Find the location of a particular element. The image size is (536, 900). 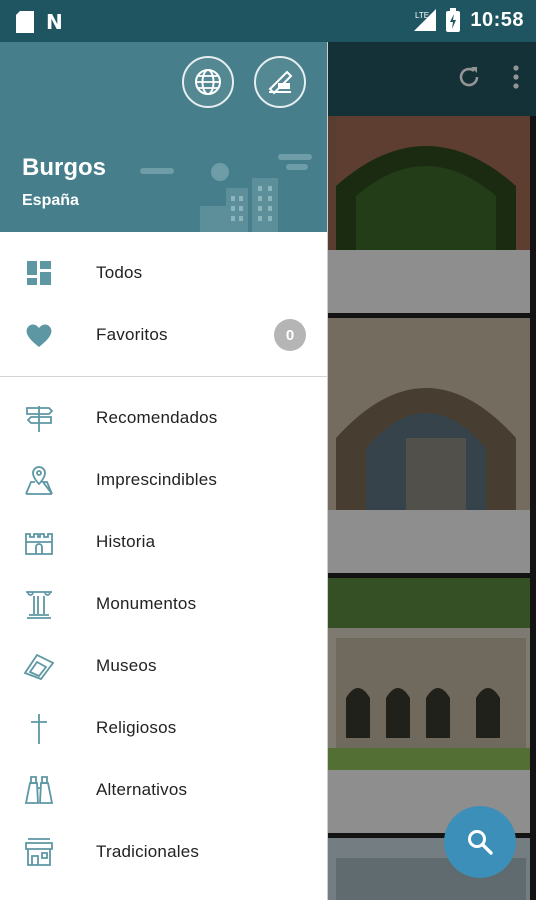

search-icon is located at coordinates (480, 842).